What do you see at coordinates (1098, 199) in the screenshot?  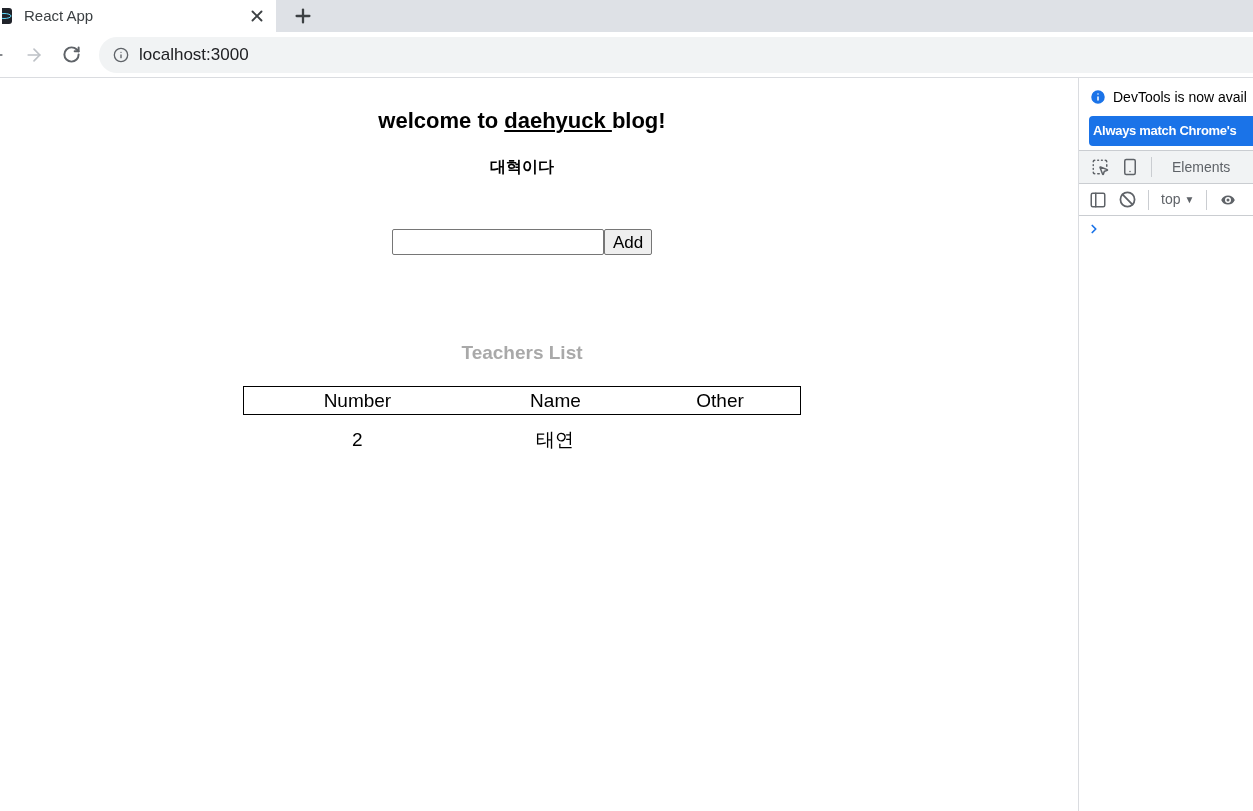 I see `sidebar-icon` at bounding box center [1098, 199].